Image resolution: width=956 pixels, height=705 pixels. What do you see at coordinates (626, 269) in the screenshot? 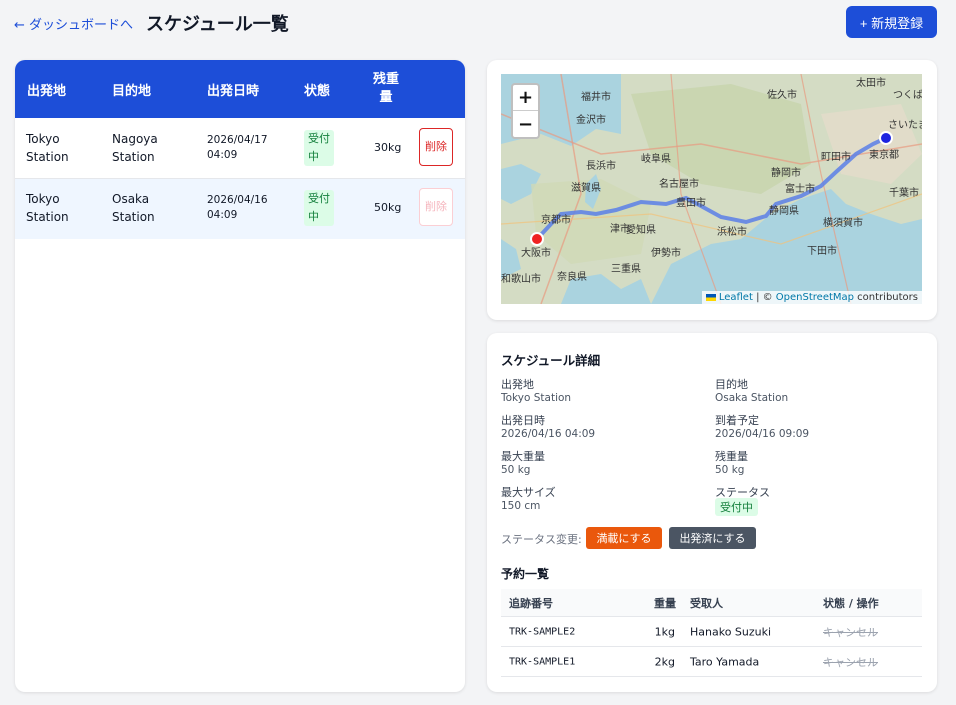
I see `map-label: 三重県` at bounding box center [626, 269].